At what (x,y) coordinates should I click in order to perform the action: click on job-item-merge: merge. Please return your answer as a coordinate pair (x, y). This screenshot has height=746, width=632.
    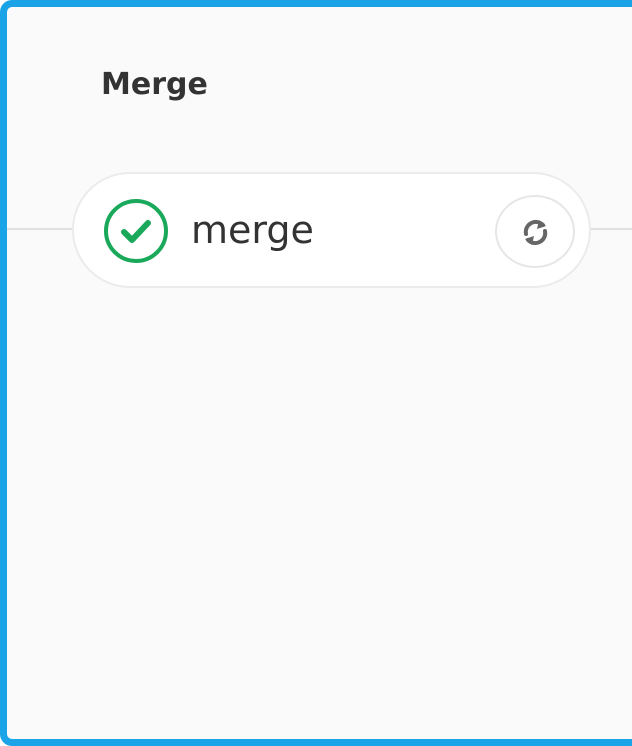
    Looking at the image, I should click on (331, 230).